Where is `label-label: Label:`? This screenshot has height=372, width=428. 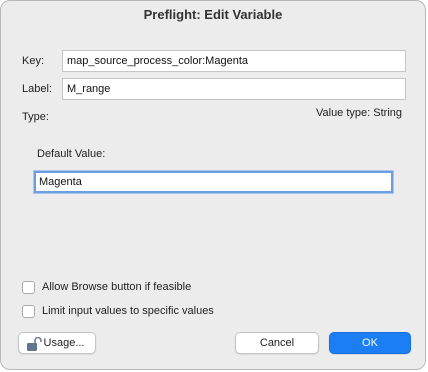
label-label: Label: is located at coordinates (37, 89).